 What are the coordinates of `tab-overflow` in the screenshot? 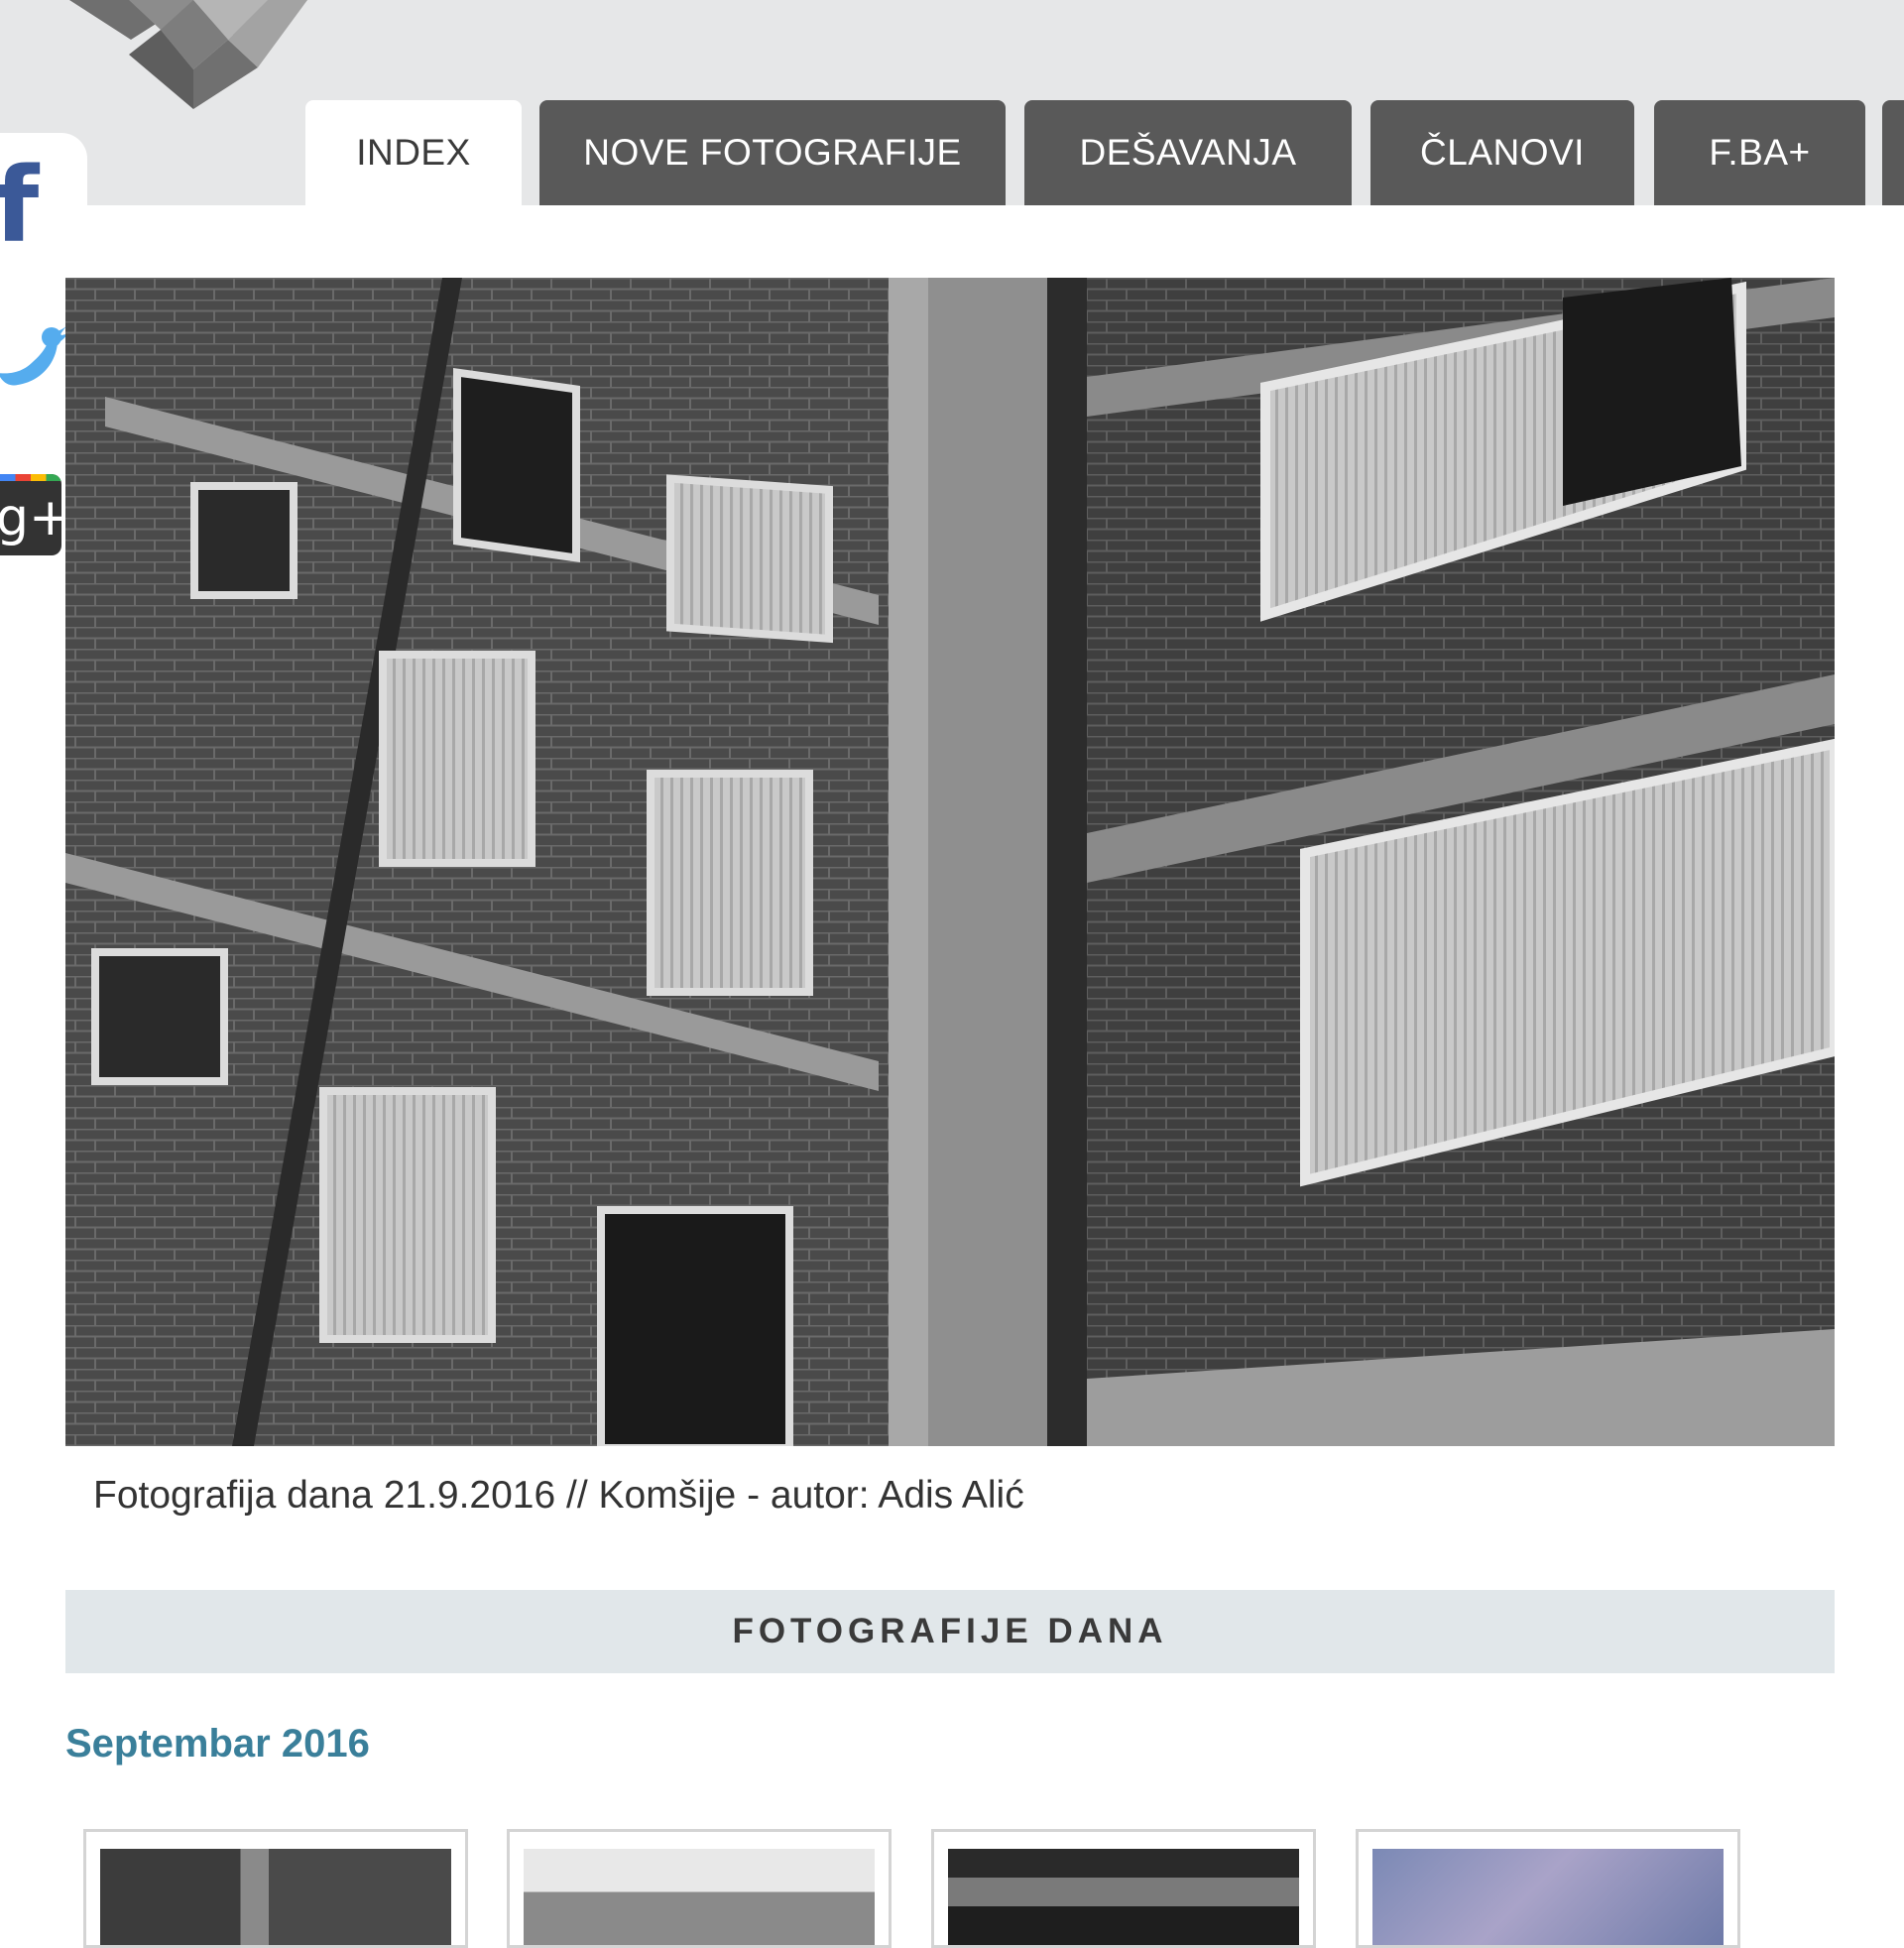 It's located at (1893, 152).